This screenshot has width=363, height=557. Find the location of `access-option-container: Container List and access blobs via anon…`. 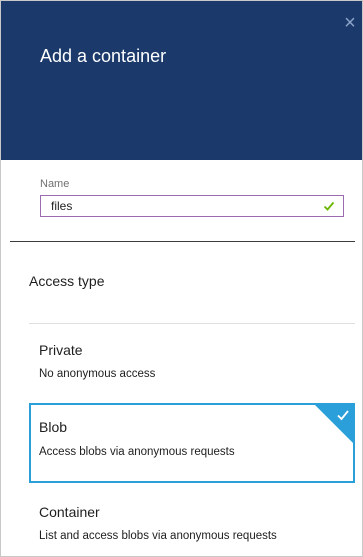

access-option-container: Container List and access blobs via anon… is located at coordinates (192, 522).